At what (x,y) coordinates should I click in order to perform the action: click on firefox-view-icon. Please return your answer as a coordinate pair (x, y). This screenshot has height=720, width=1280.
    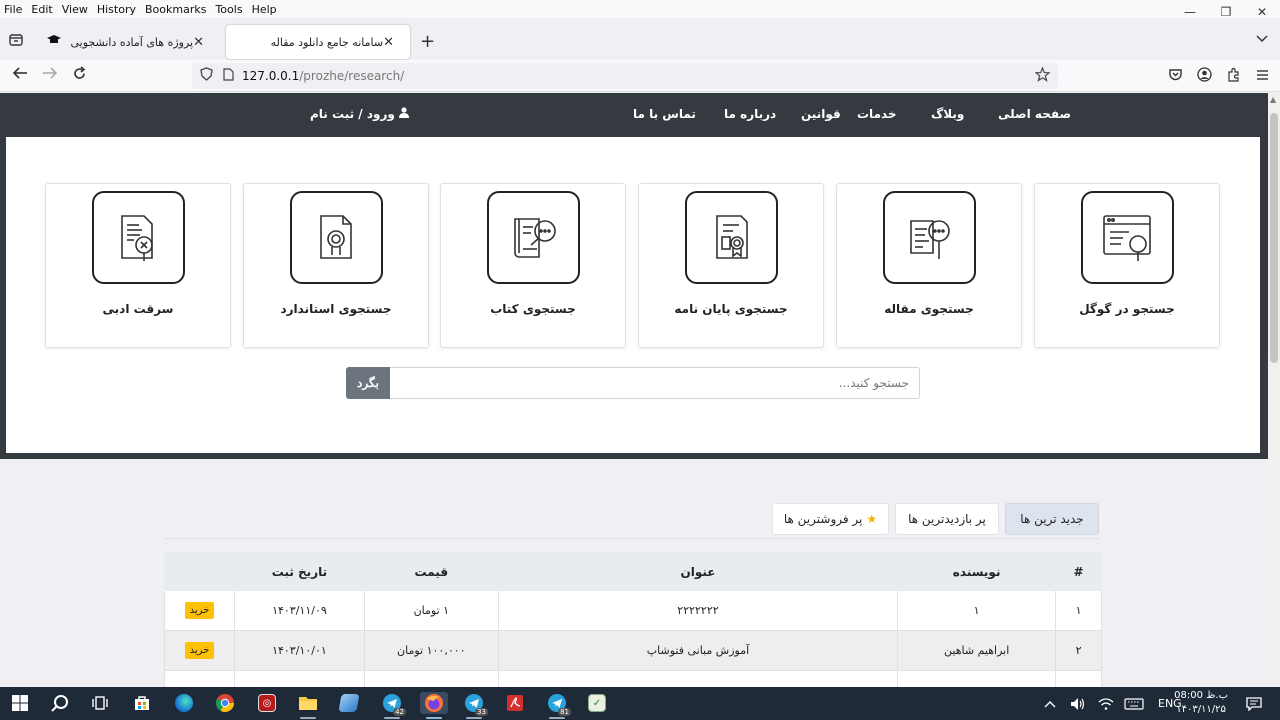
    Looking at the image, I should click on (17, 41).